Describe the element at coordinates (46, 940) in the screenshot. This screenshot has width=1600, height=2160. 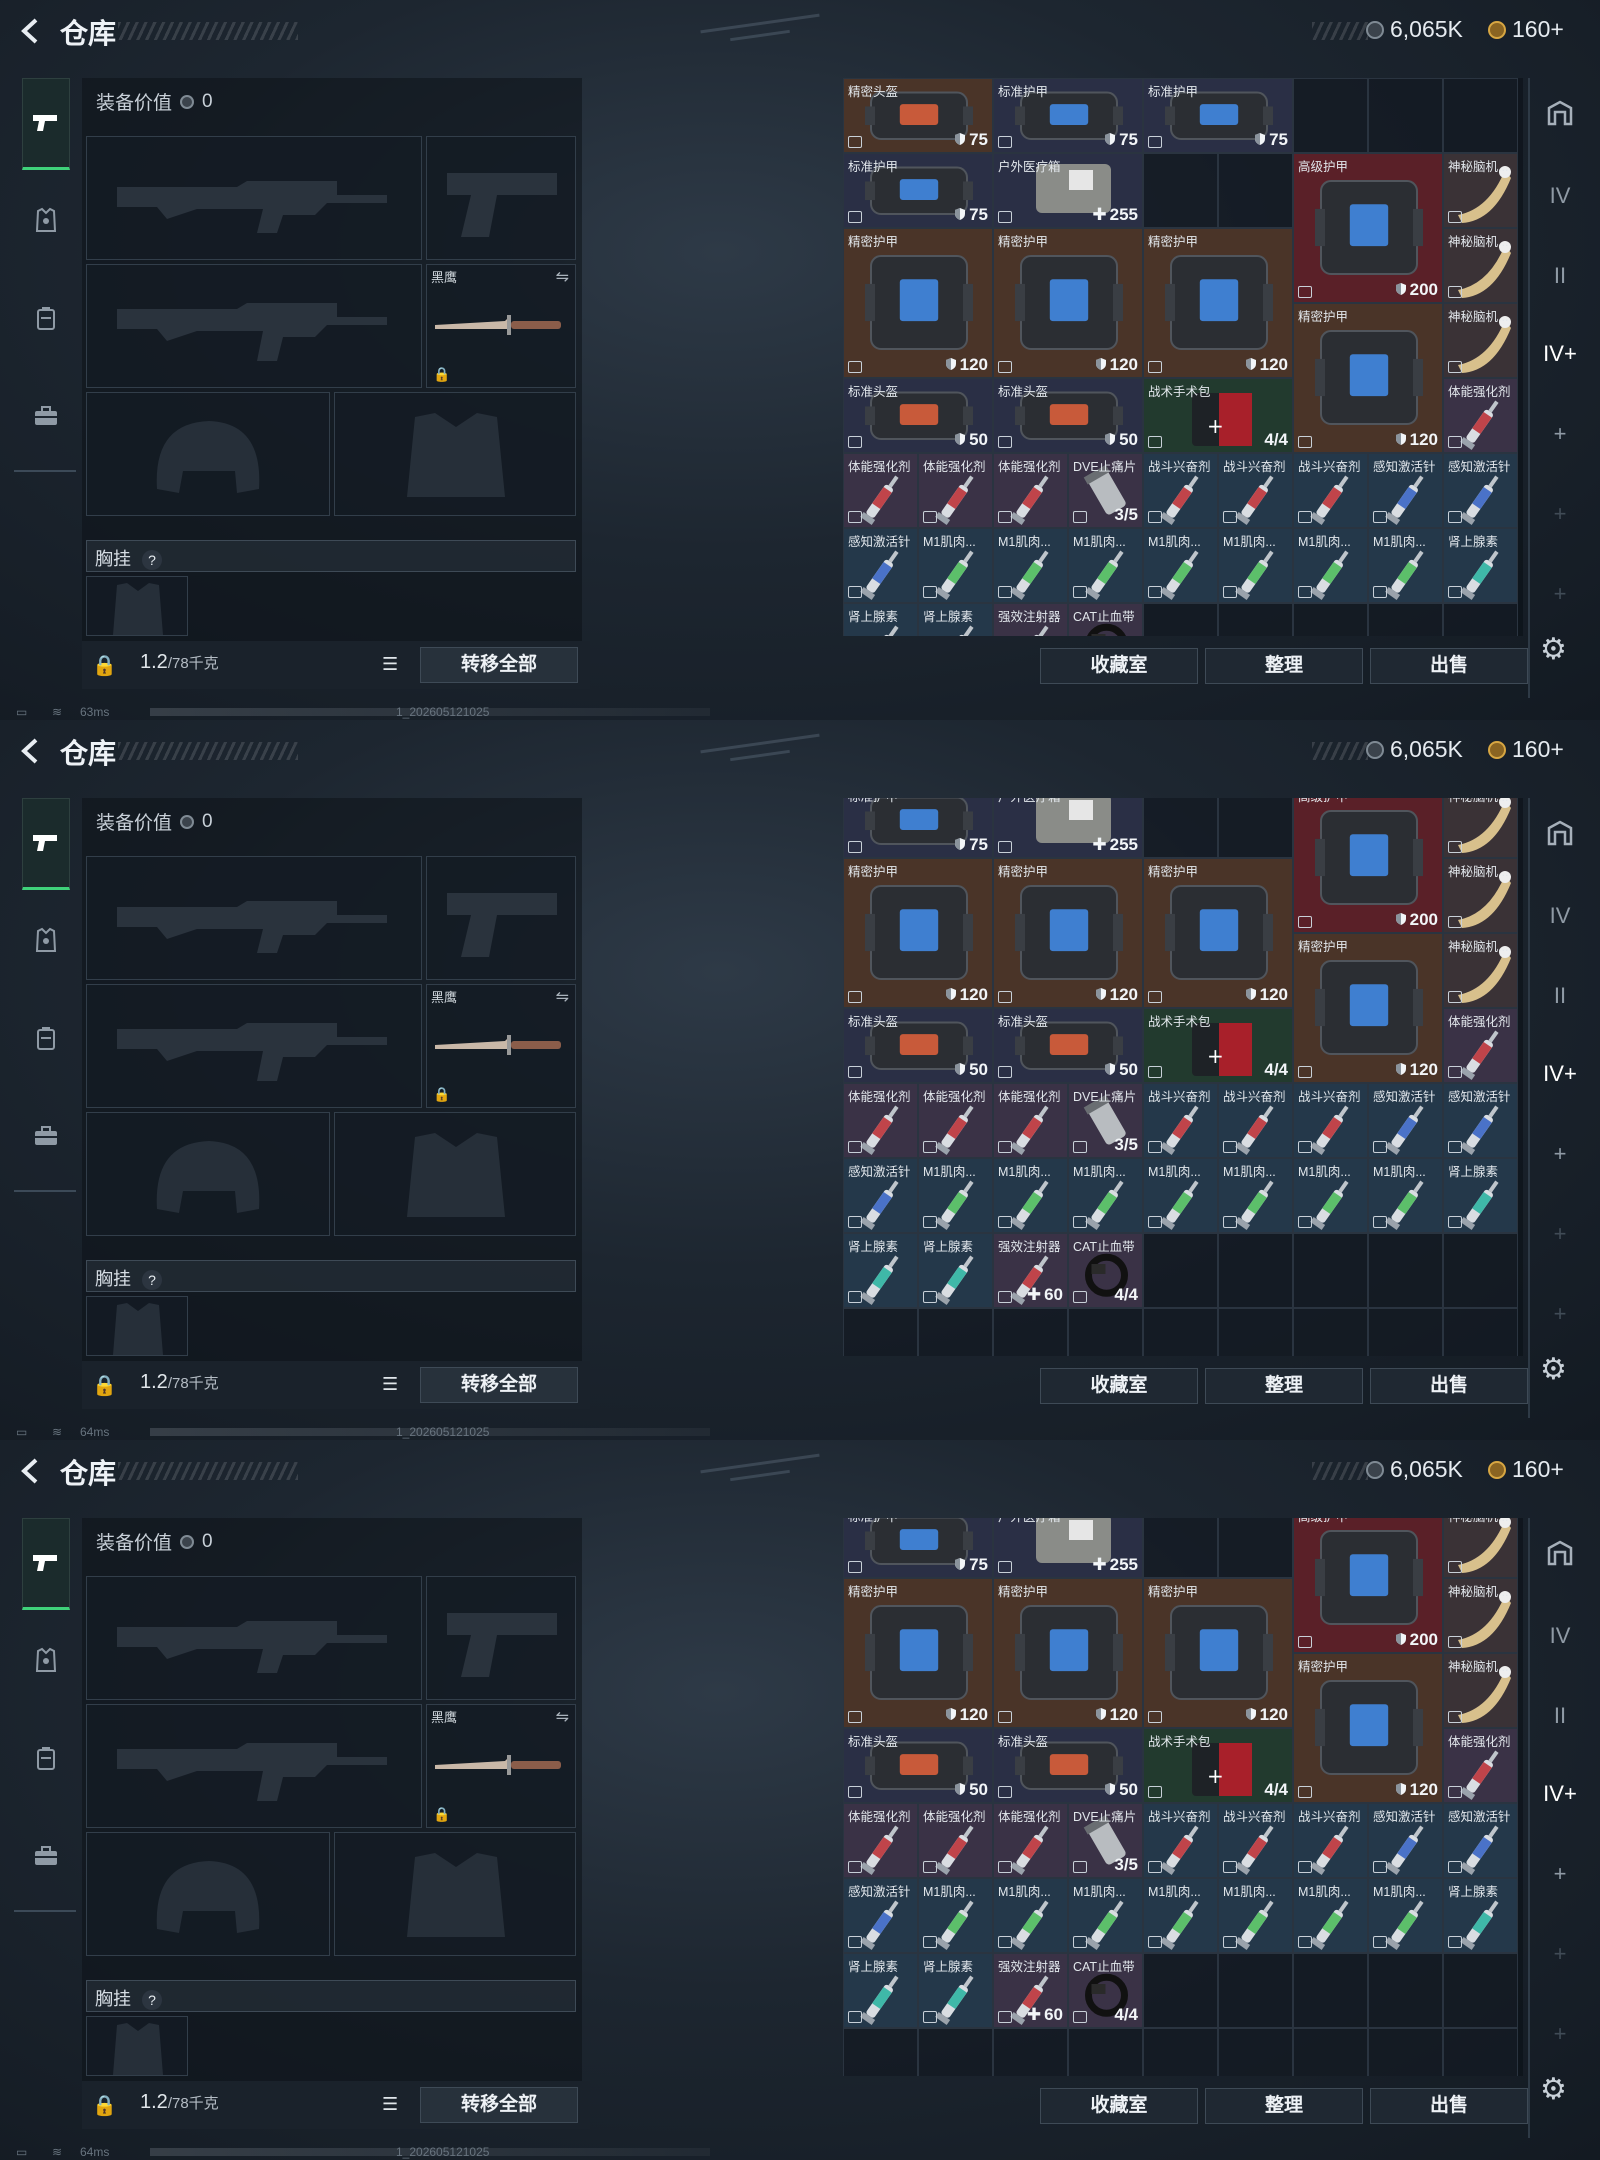
I see `nav-armor-tab` at that location.